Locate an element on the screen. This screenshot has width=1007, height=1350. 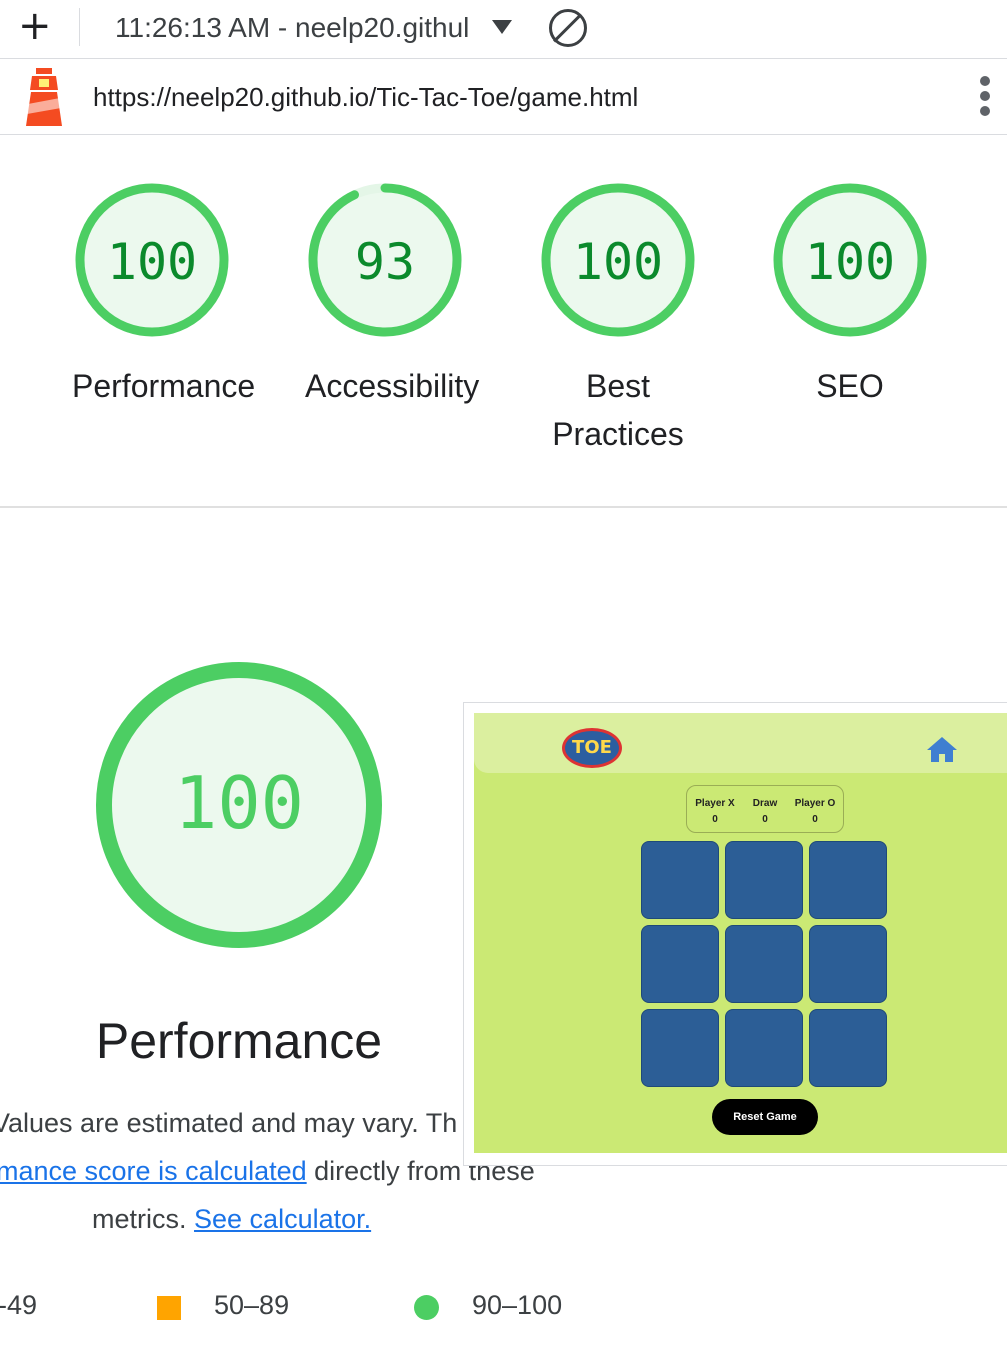
scoreboard: Player X 0 Draw 0 Player O 0 is located at coordinates (765, 809).